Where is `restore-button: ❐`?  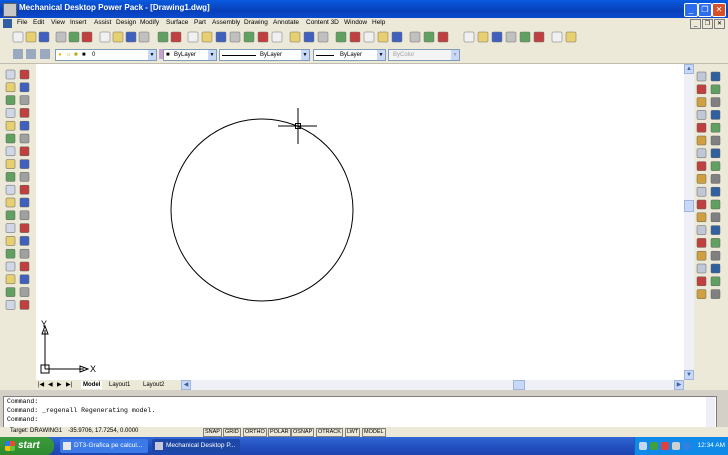
restore-button: ❐ is located at coordinates (705, 10).